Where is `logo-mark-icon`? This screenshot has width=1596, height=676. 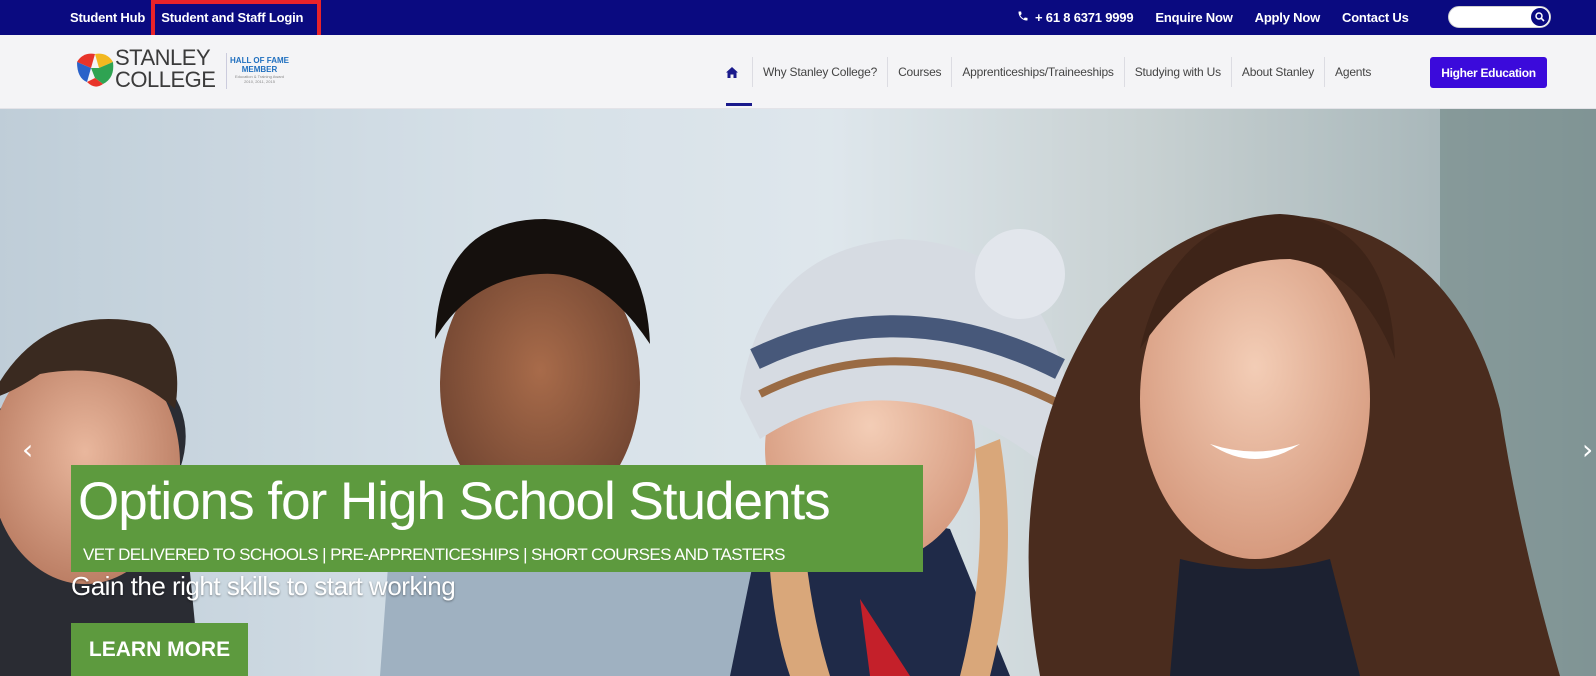 logo-mark-icon is located at coordinates (95, 70).